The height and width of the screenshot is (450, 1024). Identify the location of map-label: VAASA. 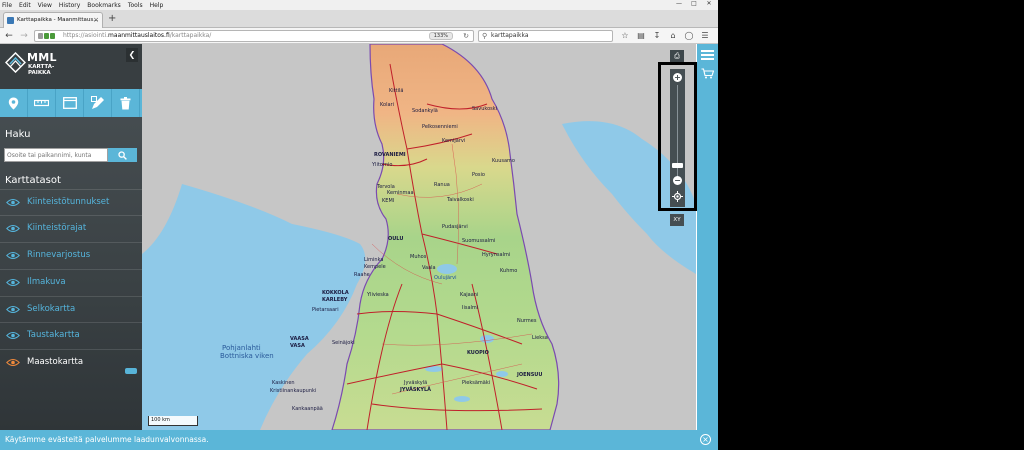
(299, 339).